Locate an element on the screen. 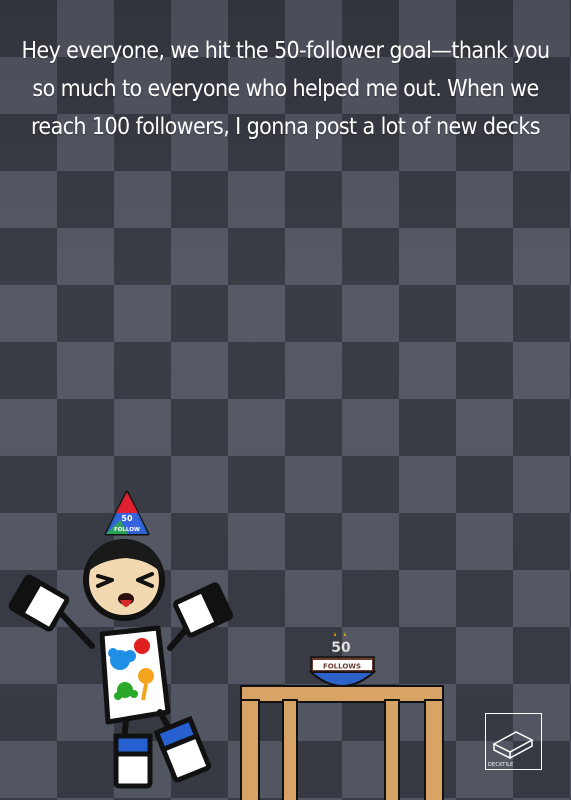 This screenshot has height=800, width=571. logo-text: DECKTILE is located at coordinates (501, 765).